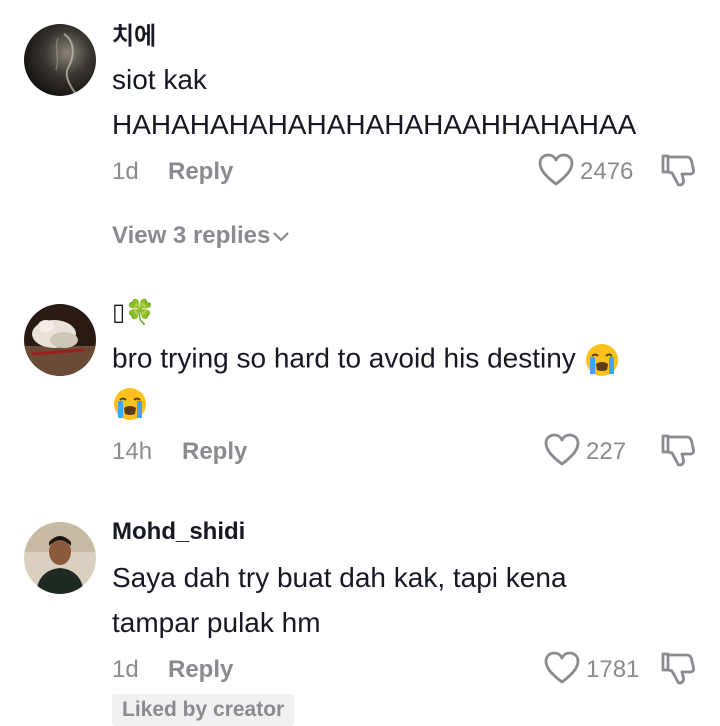 The height and width of the screenshot is (726, 720). I want to click on comment-text-line, so click(130, 404).